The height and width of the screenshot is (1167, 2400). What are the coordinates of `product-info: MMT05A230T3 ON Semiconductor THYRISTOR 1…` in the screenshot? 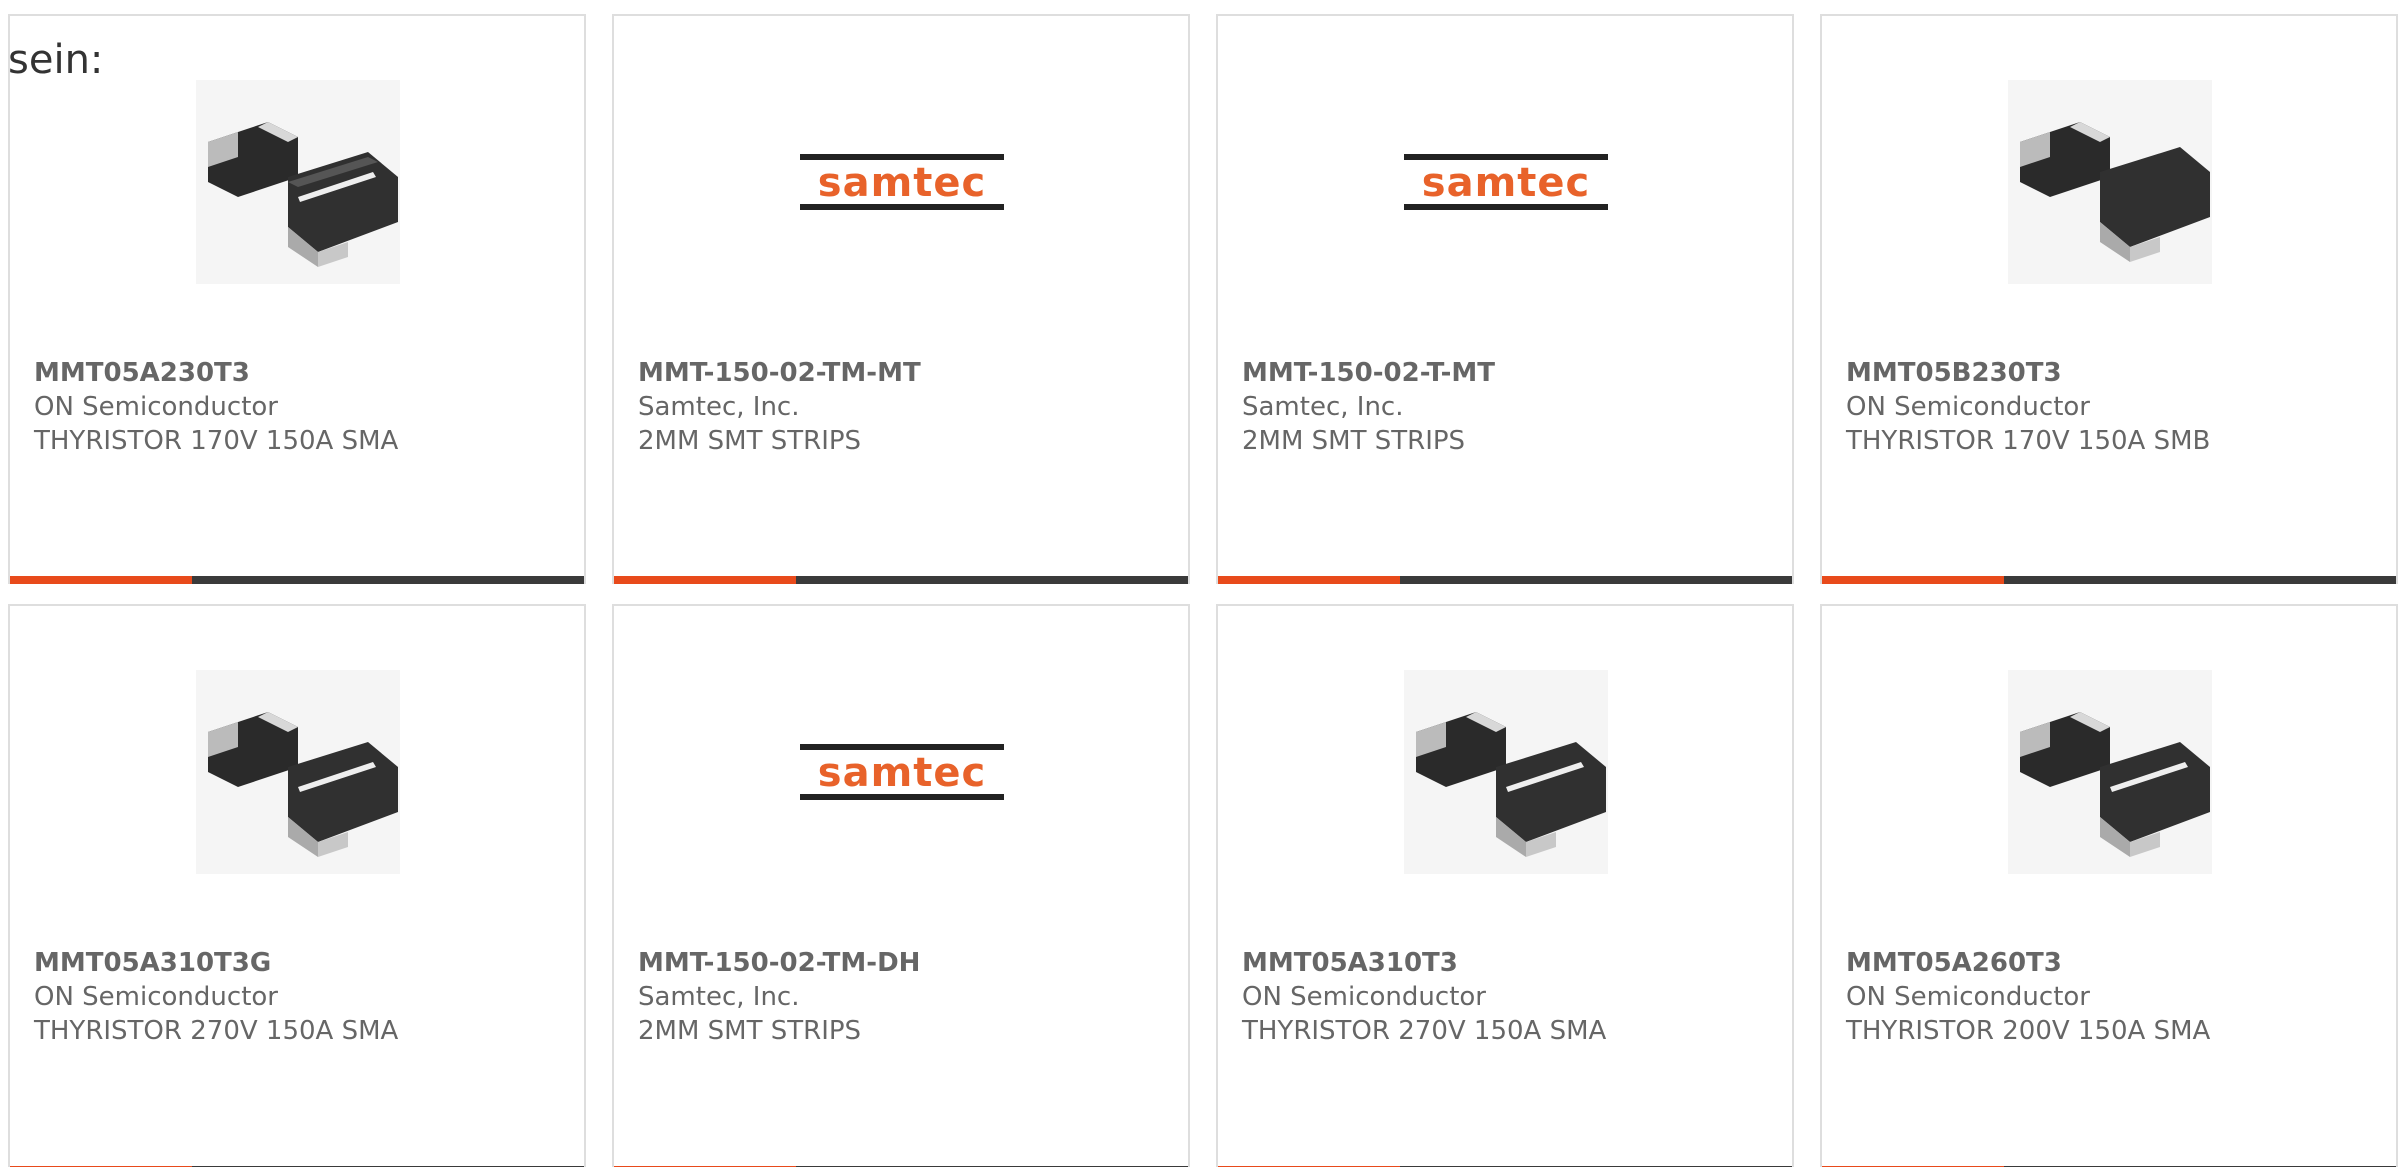 It's located at (216, 407).